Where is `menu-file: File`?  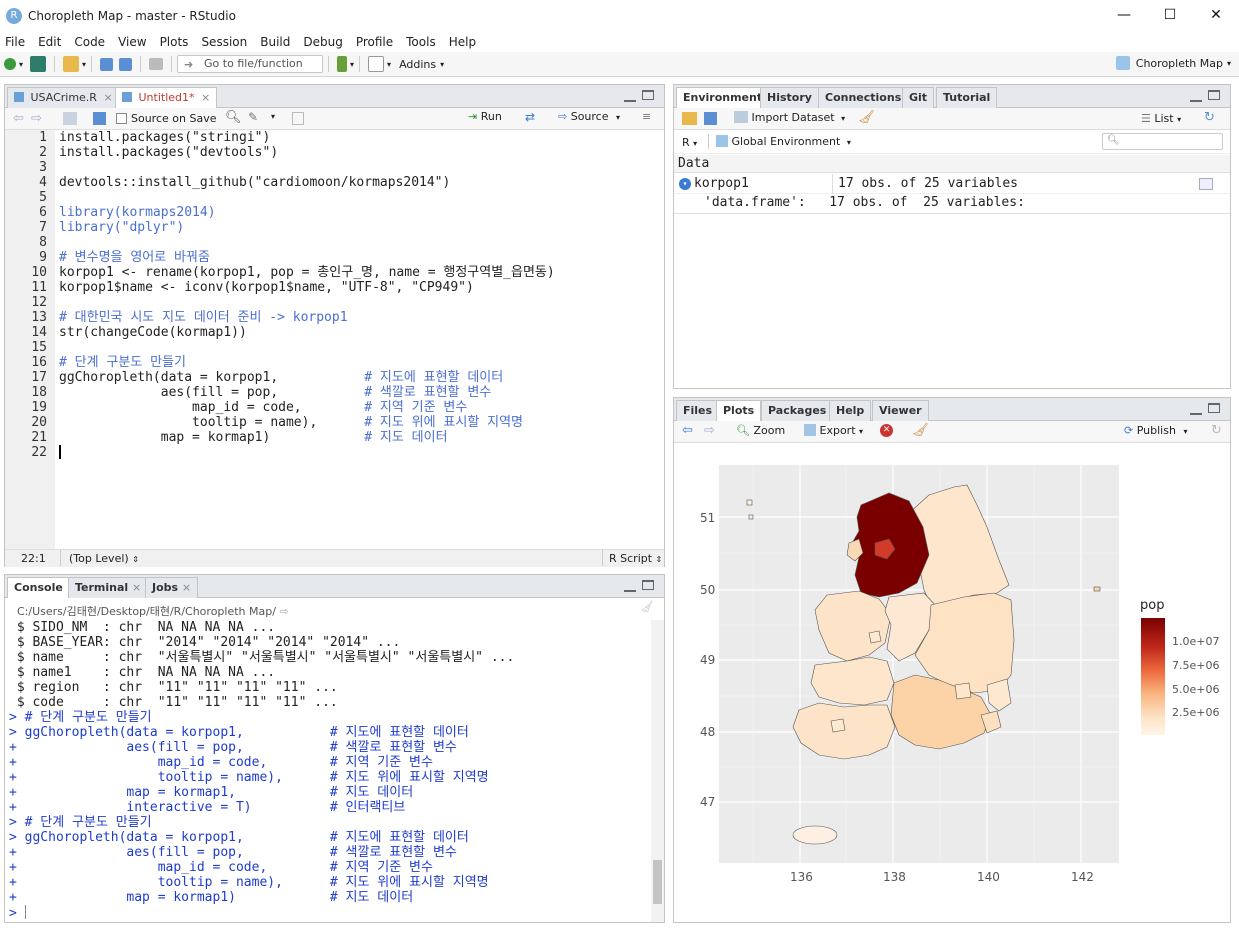
menu-file: File is located at coordinates (16, 42).